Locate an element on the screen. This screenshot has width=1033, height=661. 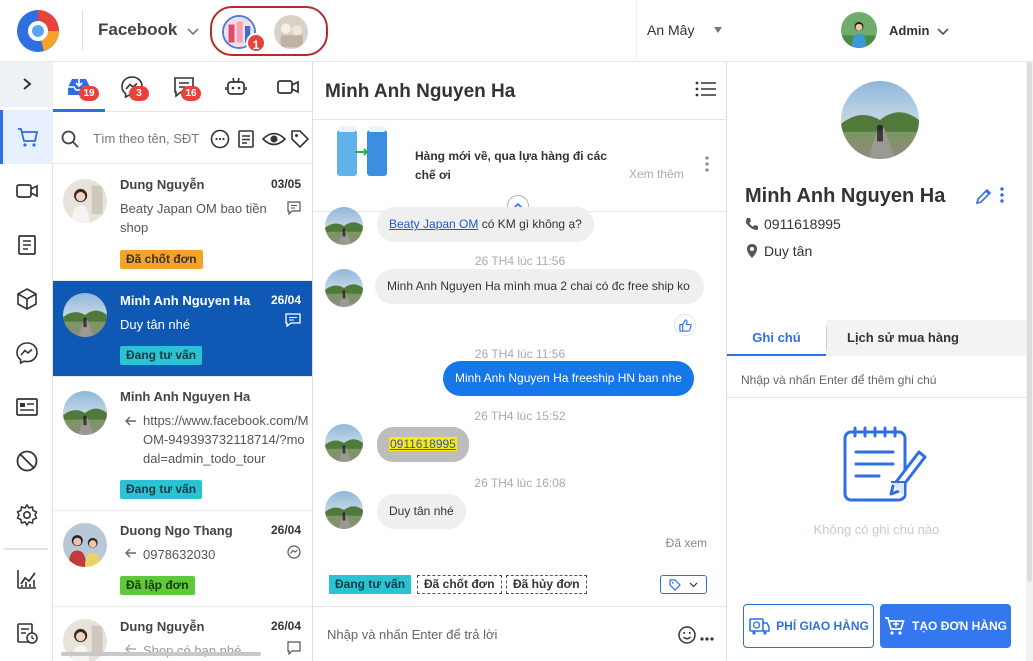
create-order-button: TẠO ĐƠN HÀNG is located at coordinates (945, 626).